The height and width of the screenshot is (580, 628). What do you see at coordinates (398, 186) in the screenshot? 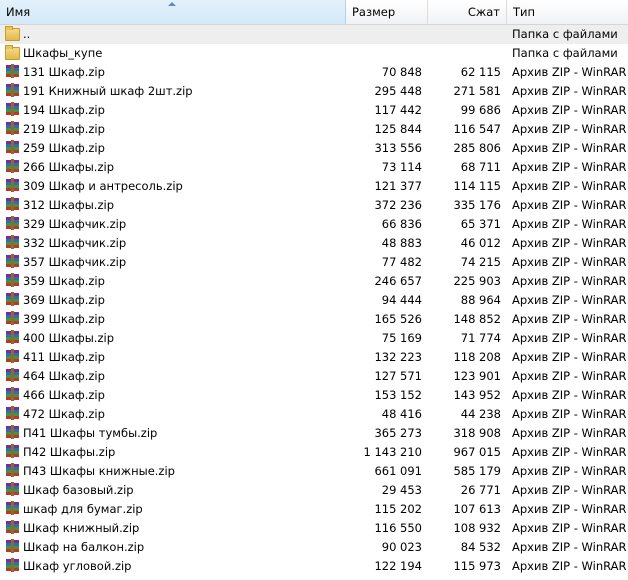
I see `file-size: 121 377` at bounding box center [398, 186].